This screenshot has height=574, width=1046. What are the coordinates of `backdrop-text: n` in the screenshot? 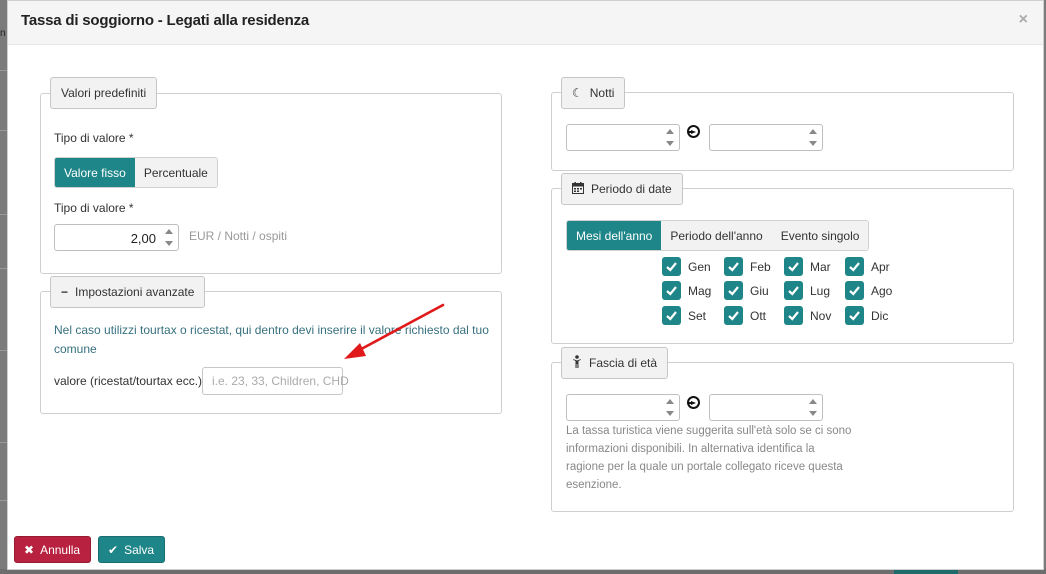 It's located at (3, 33).